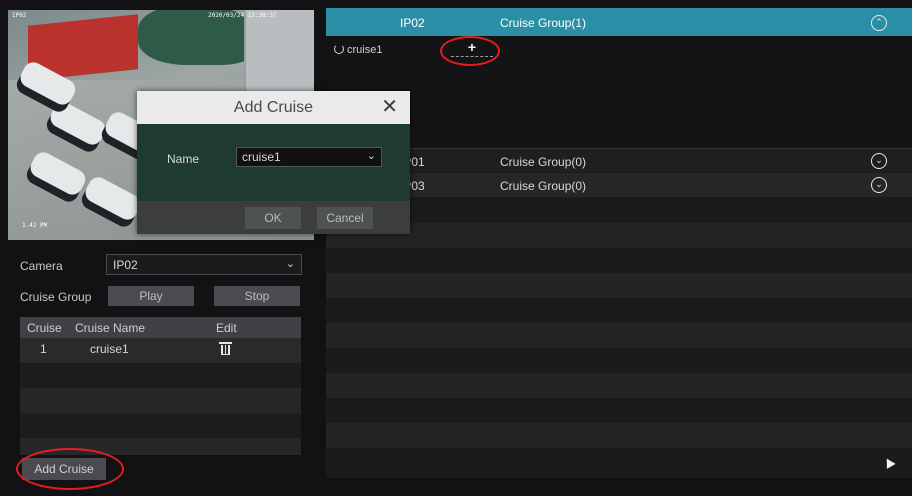  What do you see at coordinates (160, 350) in the screenshot?
I see `table-row: 1 cruise1` at bounding box center [160, 350].